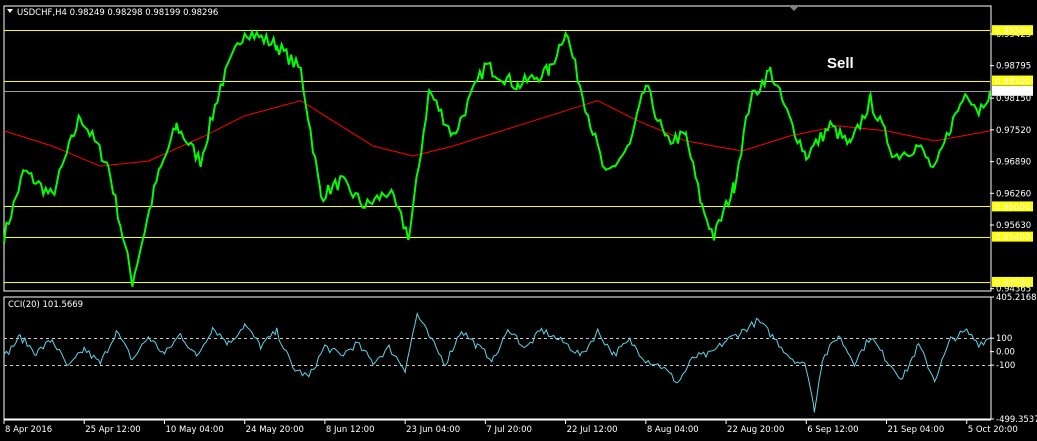 The image size is (1037, 441). What do you see at coordinates (1013, 131) in the screenshot?
I see `price-tick-label: 0.97520` at bounding box center [1013, 131].